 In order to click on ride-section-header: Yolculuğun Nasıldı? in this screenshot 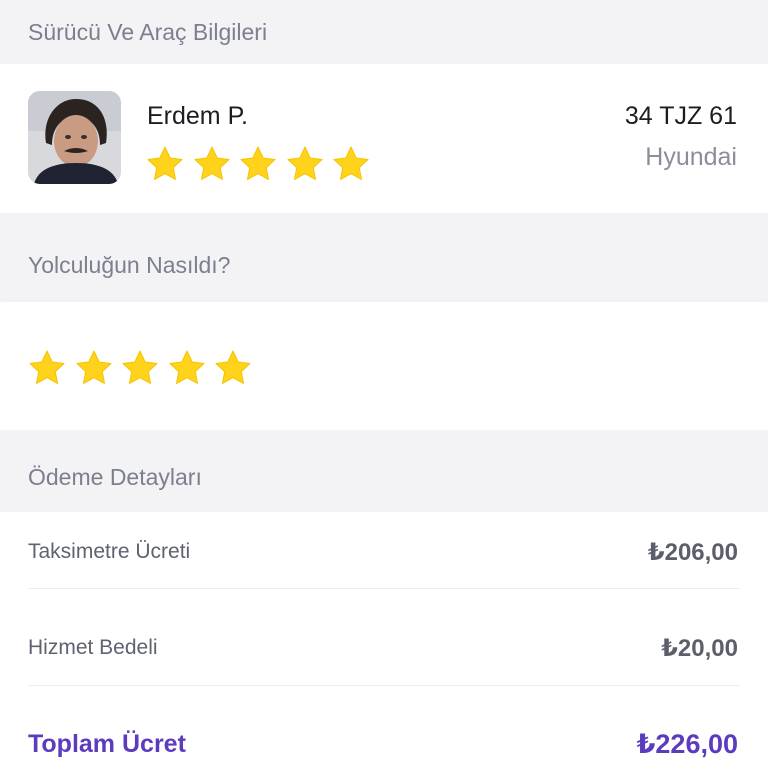, I will do `click(384, 257)`.